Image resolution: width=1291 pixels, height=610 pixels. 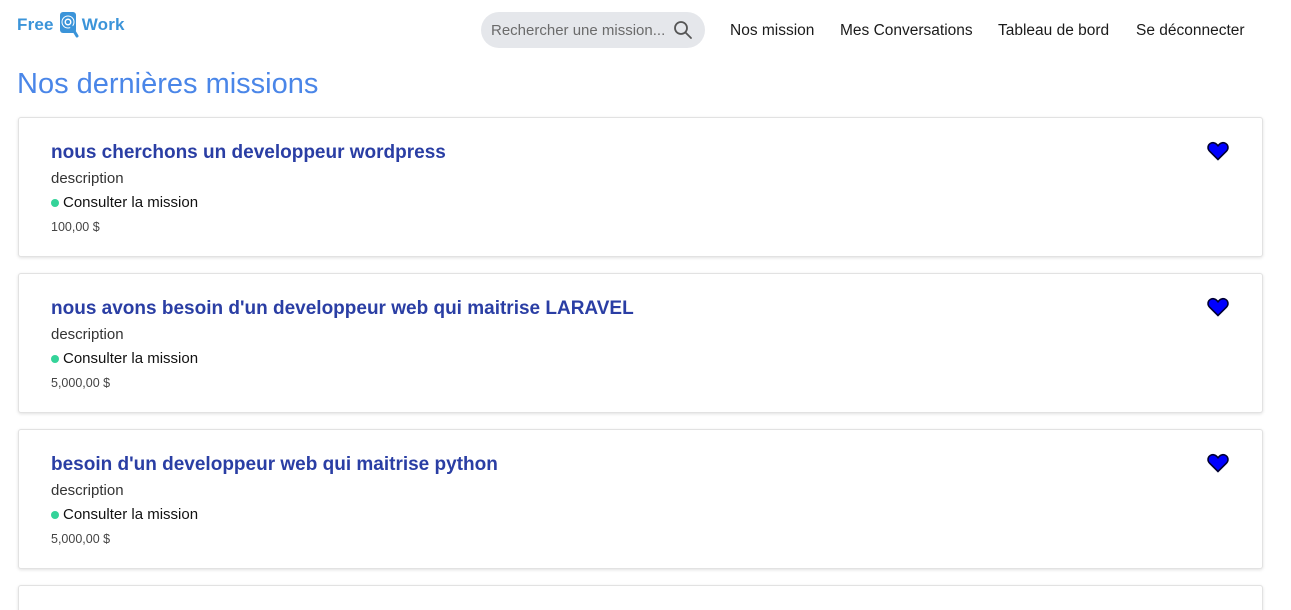 I want to click on top-navbar: Free Work Nos mission Mes Convers, so click(x=645, y=31).